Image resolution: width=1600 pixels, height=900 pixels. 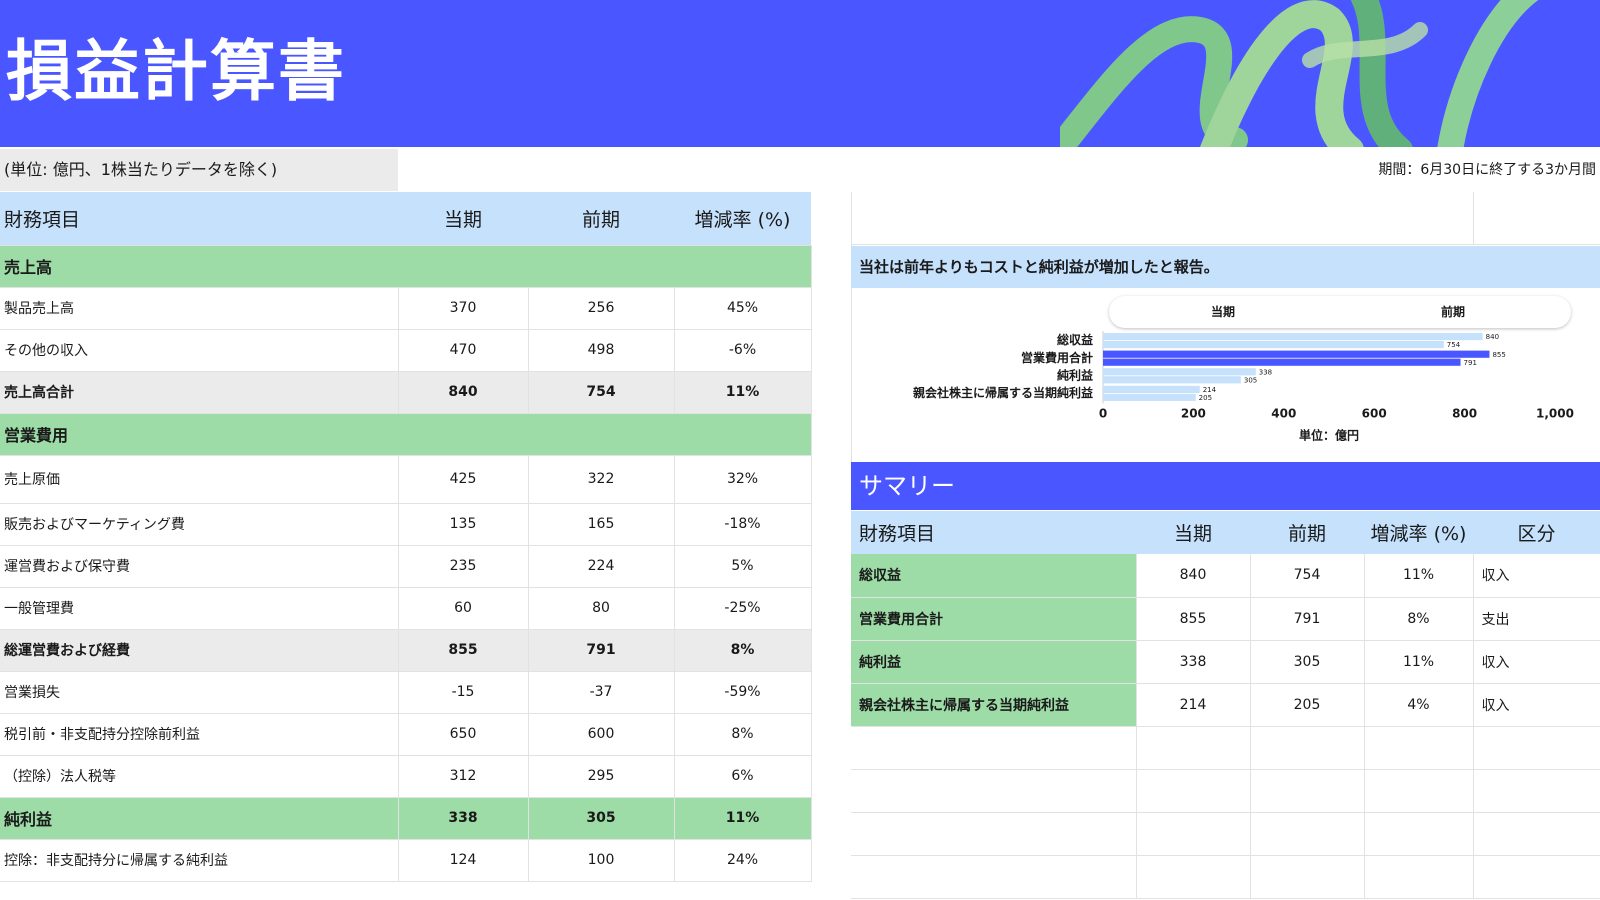 I want to click on table-total-row: 売上高合計 840 754 11%, so click(x=406, y=392).